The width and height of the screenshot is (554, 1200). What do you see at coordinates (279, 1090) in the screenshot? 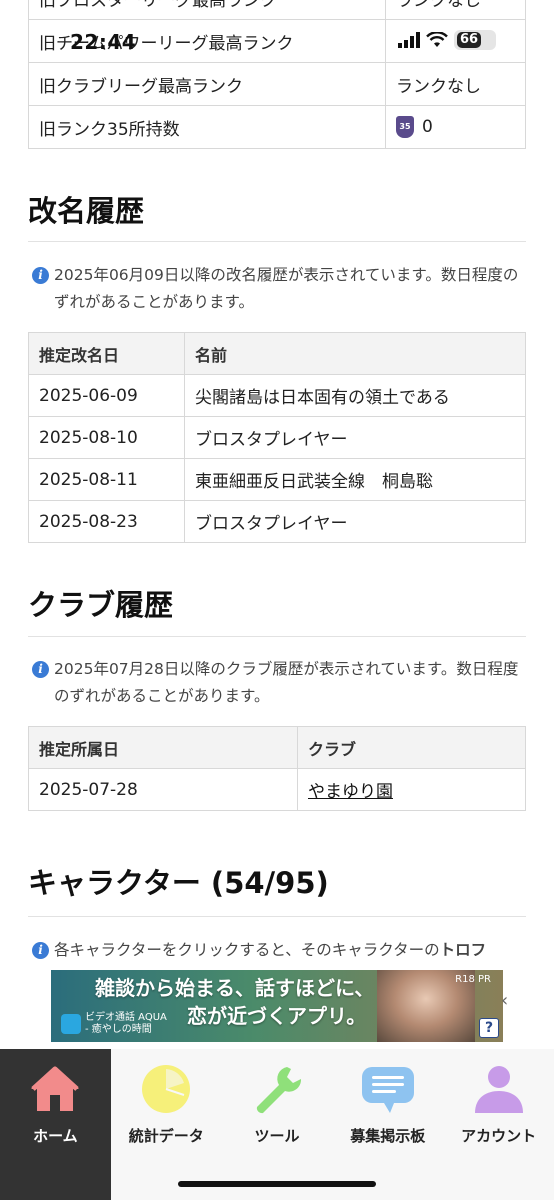
I see `wrench-icon` at bounding box center [279, 1090].